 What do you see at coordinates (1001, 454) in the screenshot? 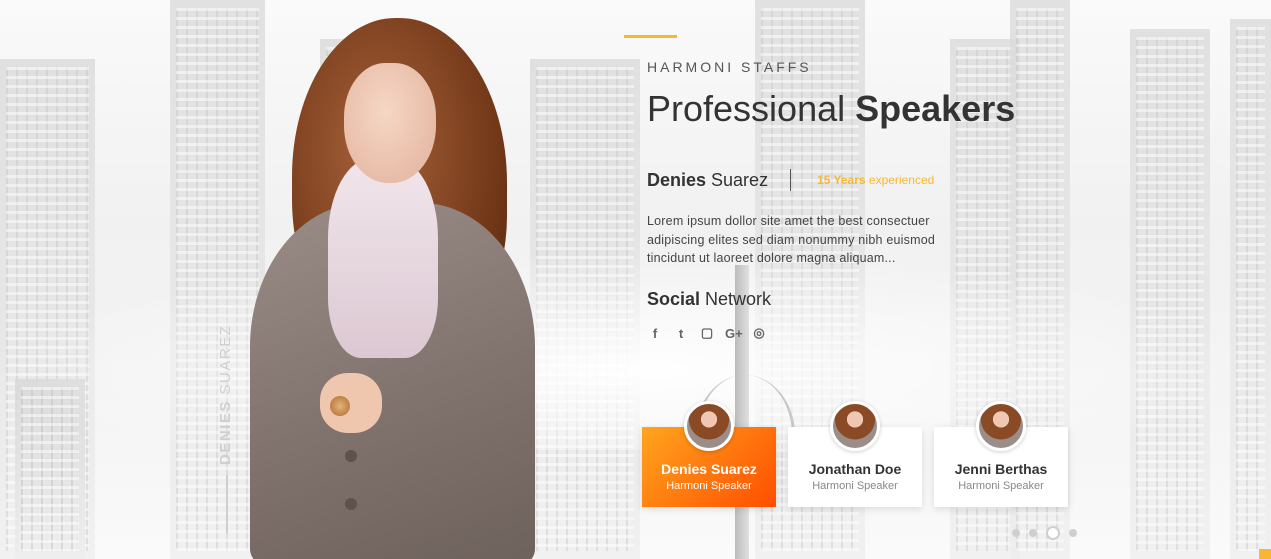
I see `speaker-card-jenni-berthas: Jenni Berthas Harmoni Speaker` at bounding box center [1001, 454].